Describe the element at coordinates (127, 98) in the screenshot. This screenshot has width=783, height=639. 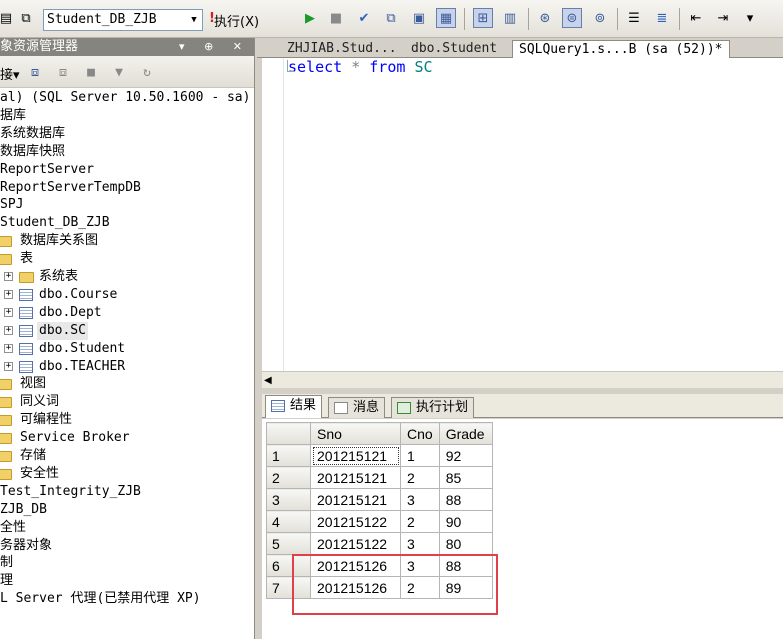
I see `tree-item: al) (SQL Server 10.50.1600 - sa)` at that location.